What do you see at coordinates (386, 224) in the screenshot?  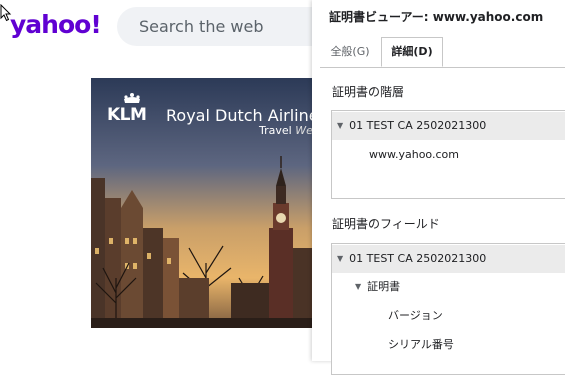 I see `fields-label: 証明書のフィールド` at bounding box center [386, 224].